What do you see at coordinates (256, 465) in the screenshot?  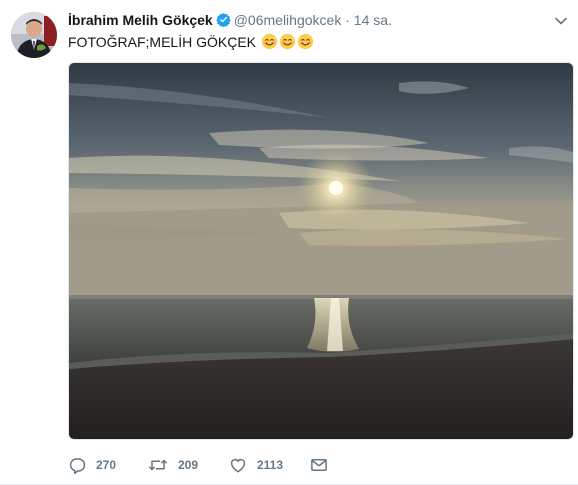 I see `like-button: 2113` at bounding box center [256, 465].